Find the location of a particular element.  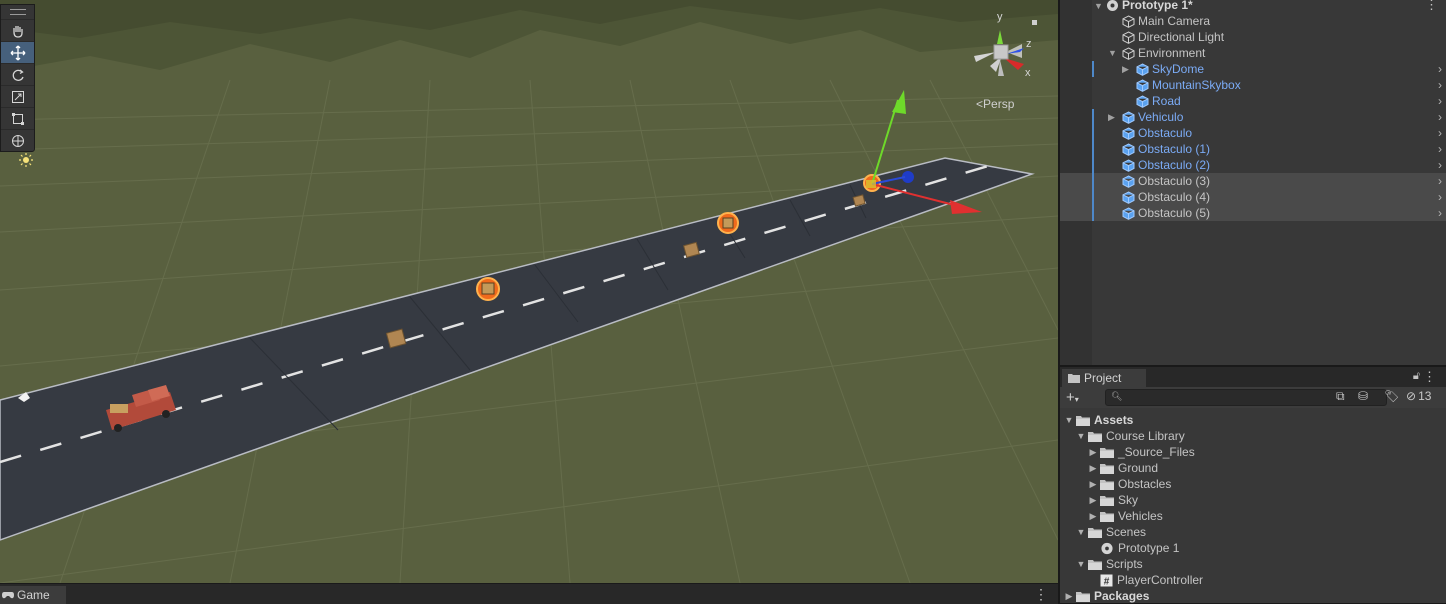

hierarchy-scene-row: ▼ Prototype 1* ⋮ is located at coordinates (1253, 6).